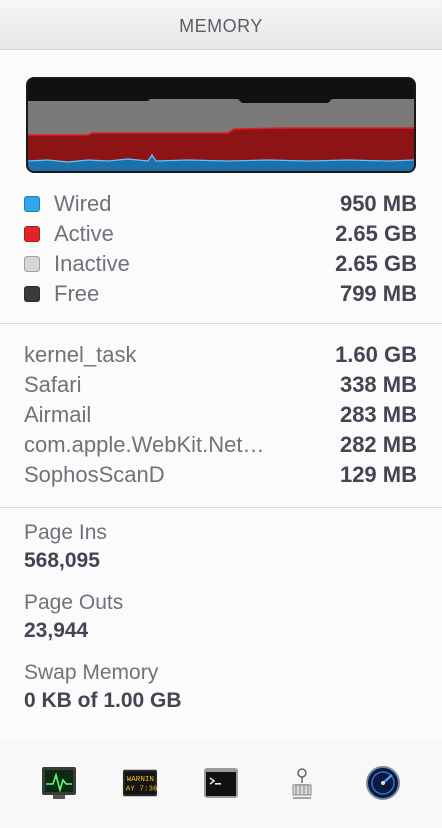  Describe the element at coordinates (221, 234) in the screenshot. I see `legend-row-active: Active 2.65 GB` at that location.